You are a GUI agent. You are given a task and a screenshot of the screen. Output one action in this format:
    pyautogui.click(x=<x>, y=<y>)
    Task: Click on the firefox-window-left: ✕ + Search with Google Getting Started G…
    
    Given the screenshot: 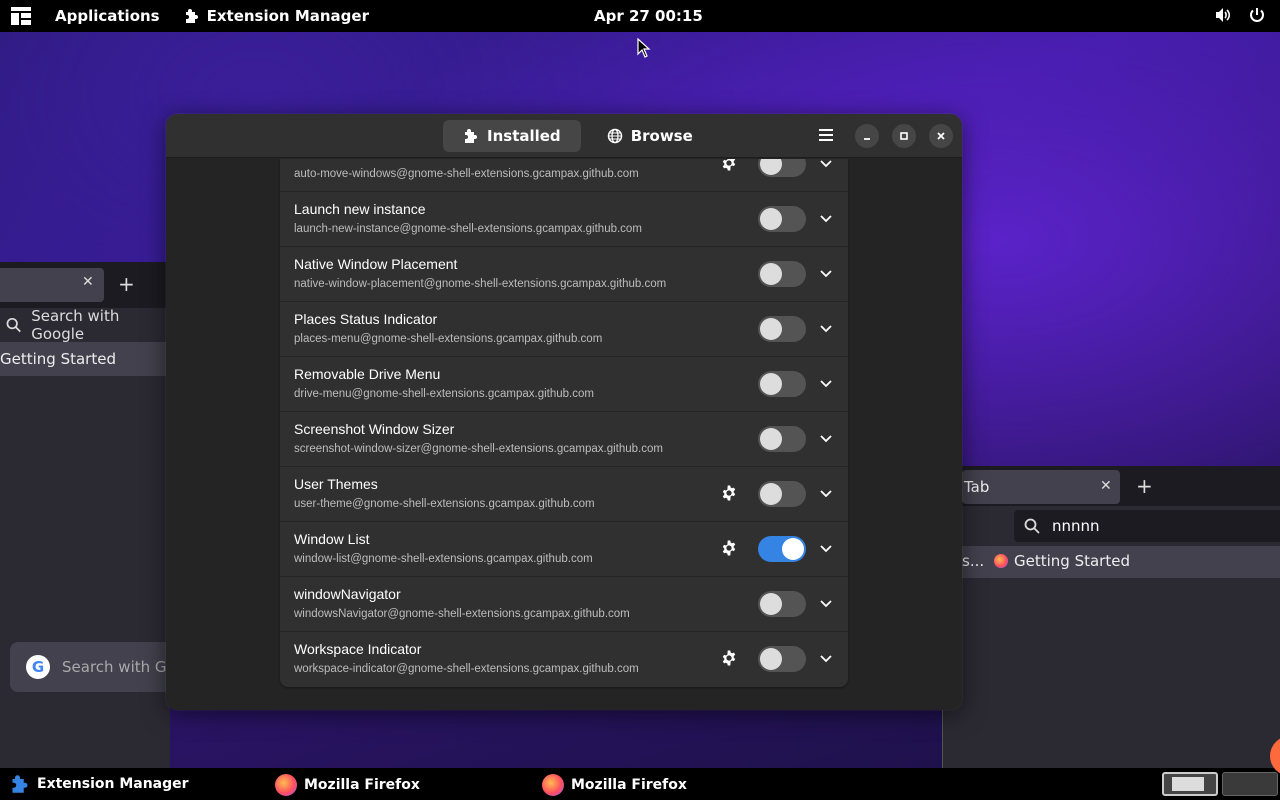 What is the action you would take?
    pyautogui.click(x=90, y=515)
    